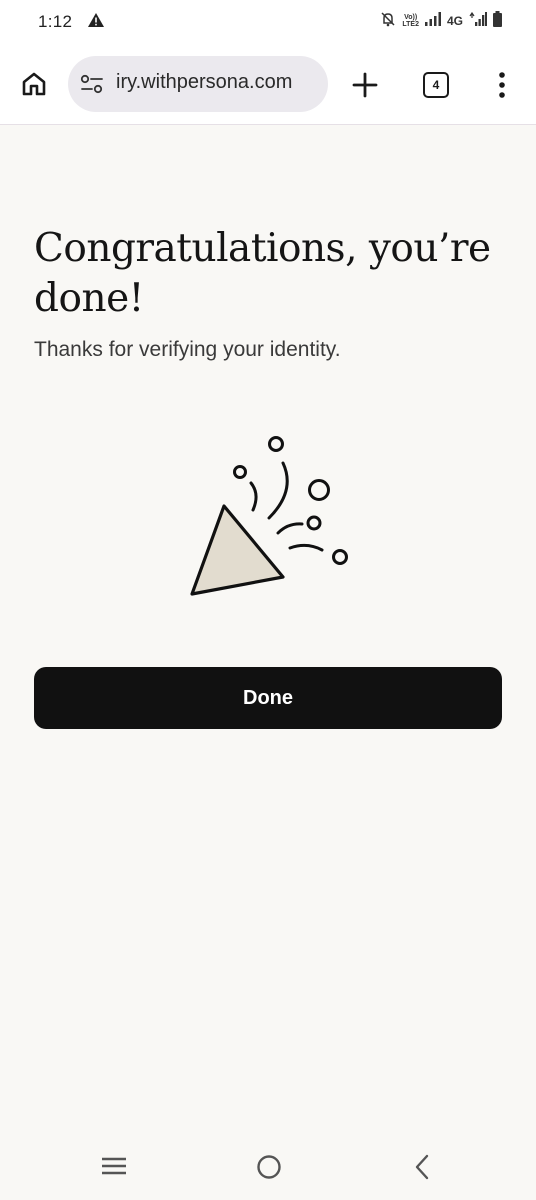 The height and width of the screenshot is (1200, 536). What do you see at coordinates (262, 273) in the screenshot?
I see `page-title: Congratulations, you’re done!` at bounding box center [262, 273].